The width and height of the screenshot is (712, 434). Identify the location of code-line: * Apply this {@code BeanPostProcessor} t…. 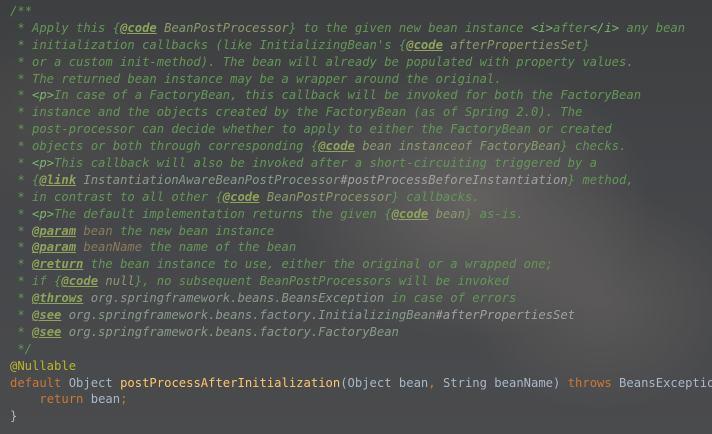
(356, 28).